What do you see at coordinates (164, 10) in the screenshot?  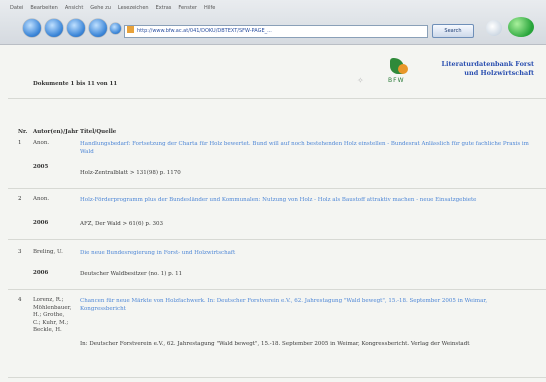 I see `menu-item-tools: Extras` at bounding box center [164, 10].